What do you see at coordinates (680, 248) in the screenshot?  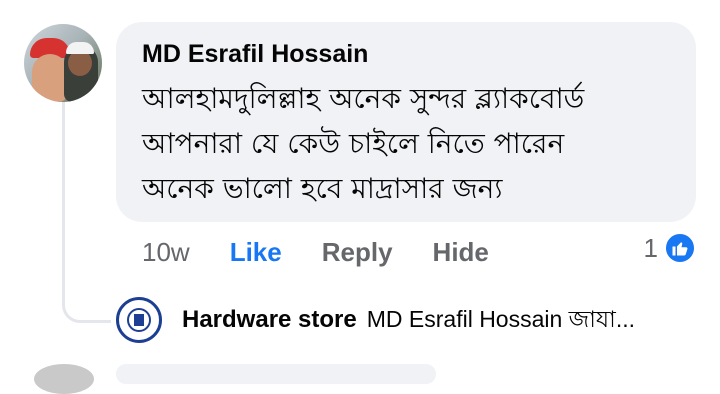 I see `thumbs-up-icon` at bounding box center [680, 248].